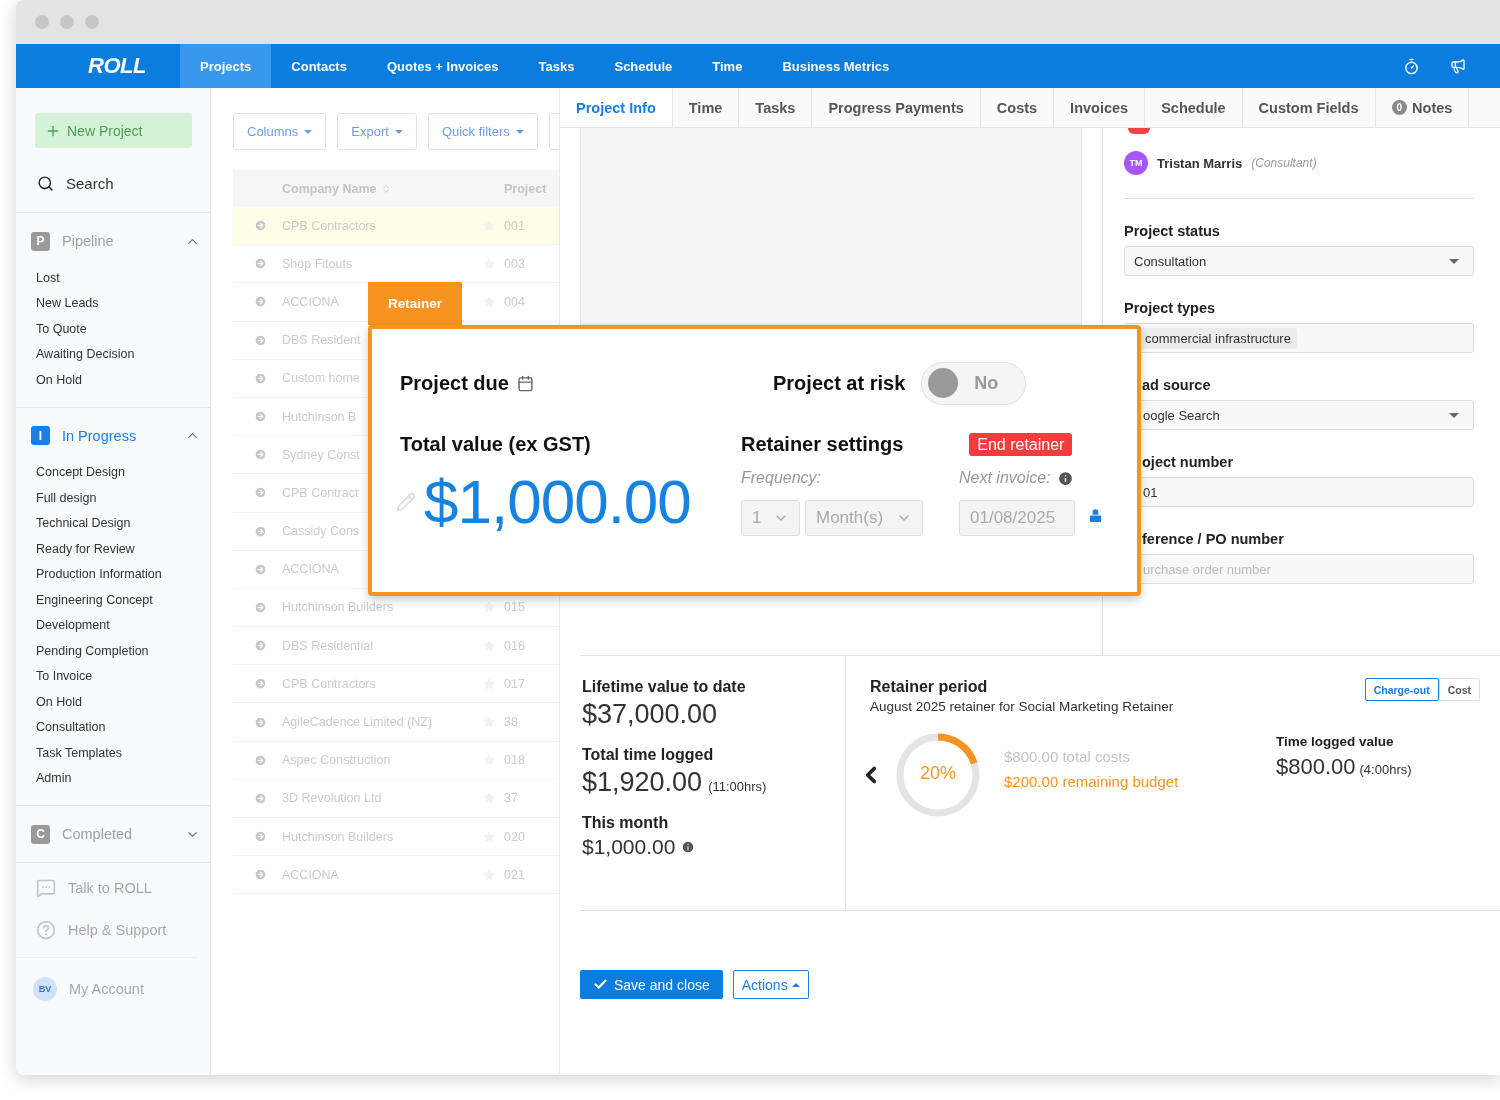 Image resolution: width=1500 pixels, height=1100 pixels. What do you see at coordinates (454, 383) in the screenshot?
I see `field-label: Project due` at bounding box center [454, 383].